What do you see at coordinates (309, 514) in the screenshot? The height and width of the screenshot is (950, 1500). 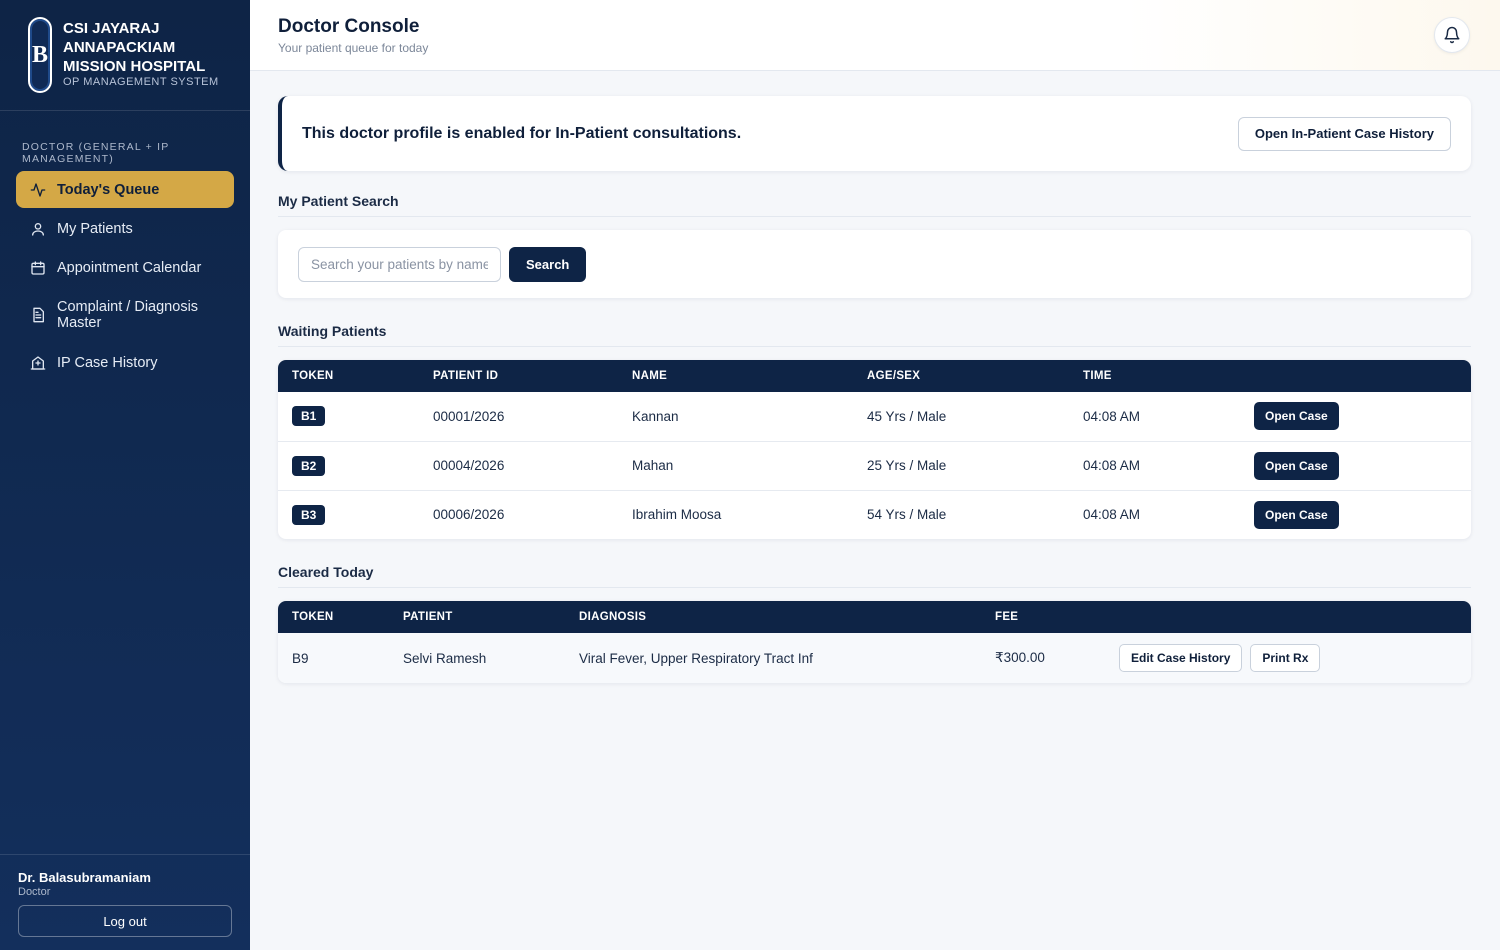 I see `token-badge: B3` at bounding box center [309, 514].